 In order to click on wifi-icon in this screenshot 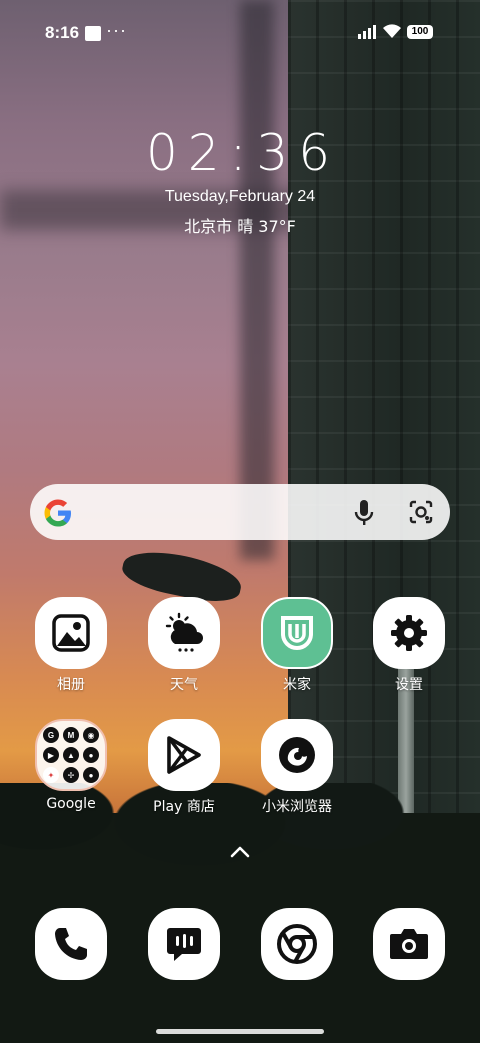, I will do `click(392, 31)`.